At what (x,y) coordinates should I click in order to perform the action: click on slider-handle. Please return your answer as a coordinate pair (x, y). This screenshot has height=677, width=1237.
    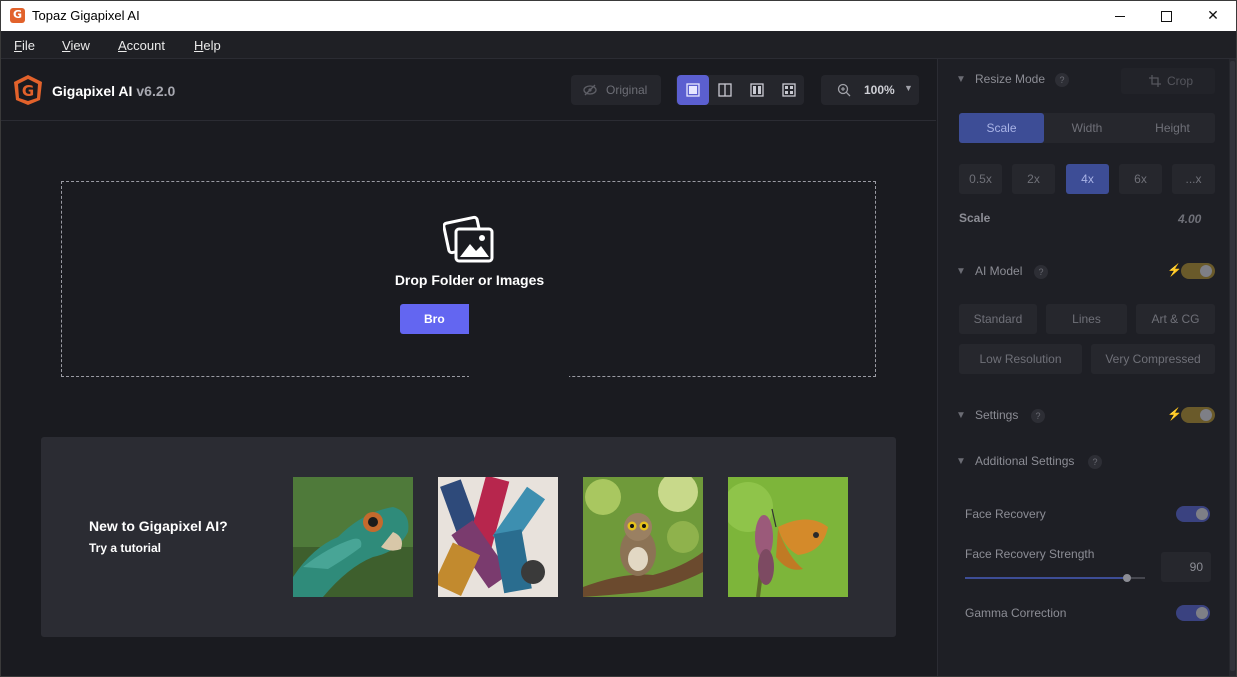
    Looking at the image, I should click on (1127, 578).